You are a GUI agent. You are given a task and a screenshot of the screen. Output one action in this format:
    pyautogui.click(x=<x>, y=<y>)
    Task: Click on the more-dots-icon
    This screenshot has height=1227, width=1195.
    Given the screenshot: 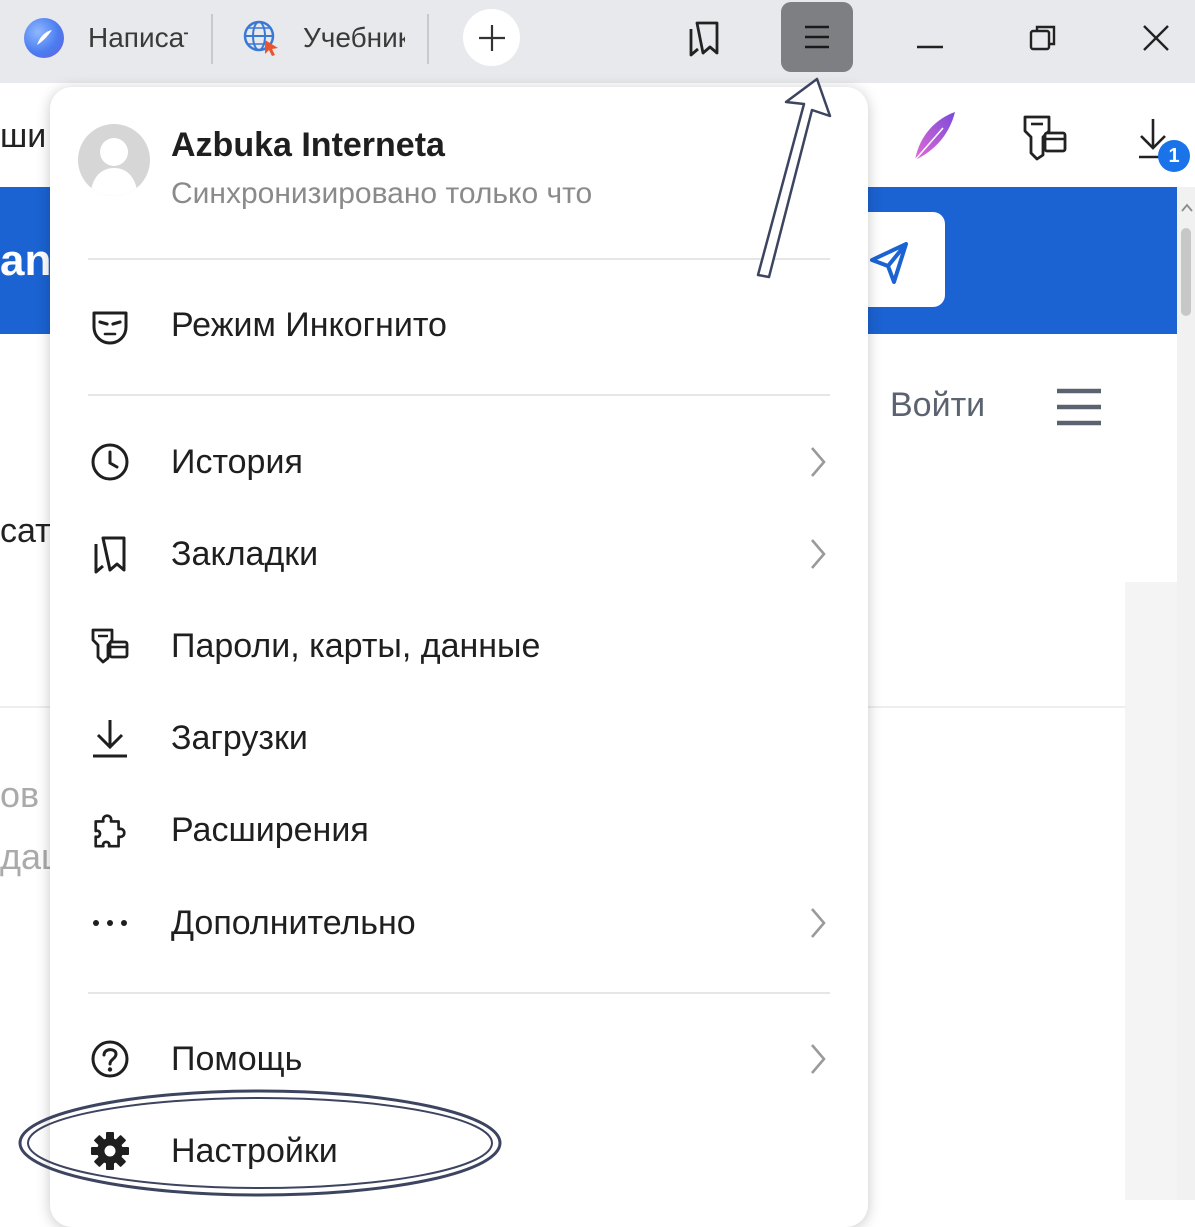 What is the action you would take?
    pyautogui.click(x=110, y=923)
    